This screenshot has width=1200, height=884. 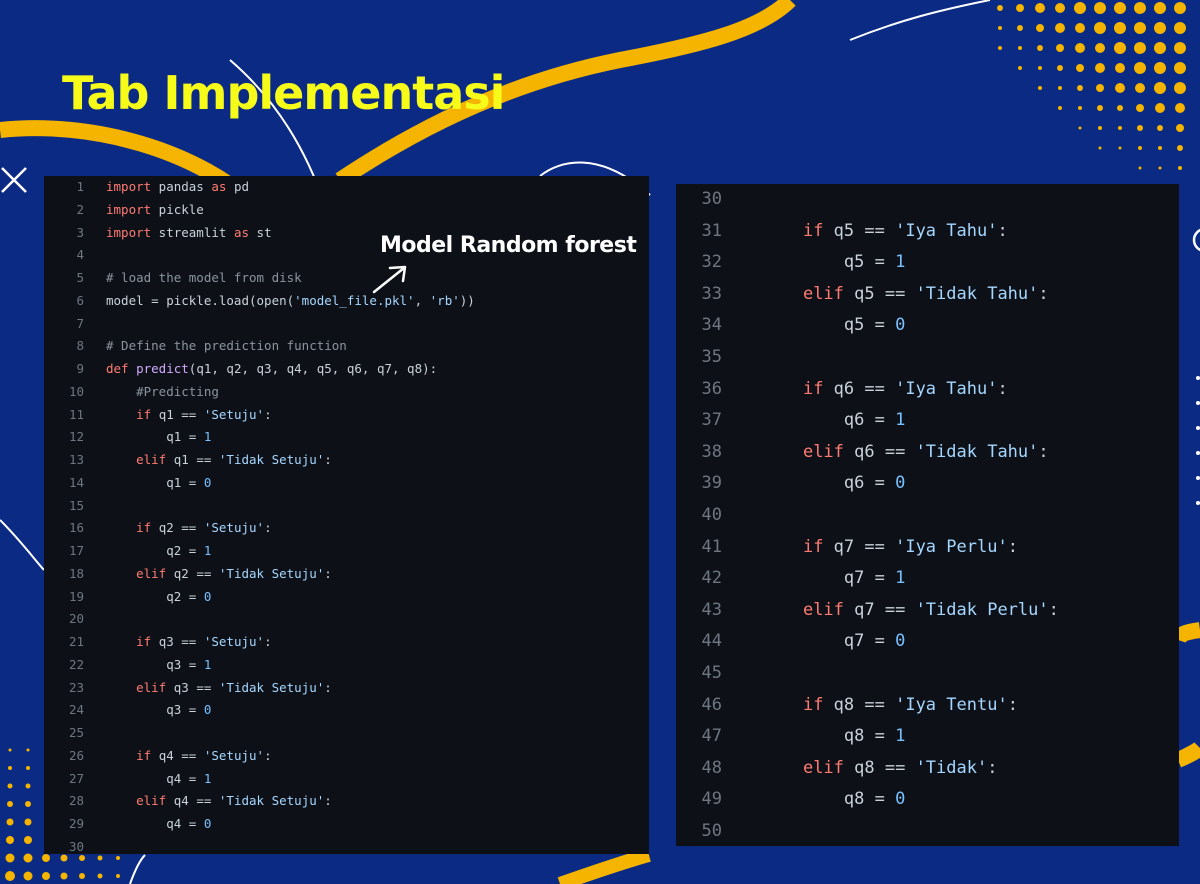 What do you see at coordinates (422, 300) in the screenshot?
I see `code-token: ,` at bounding box center [422, 300].